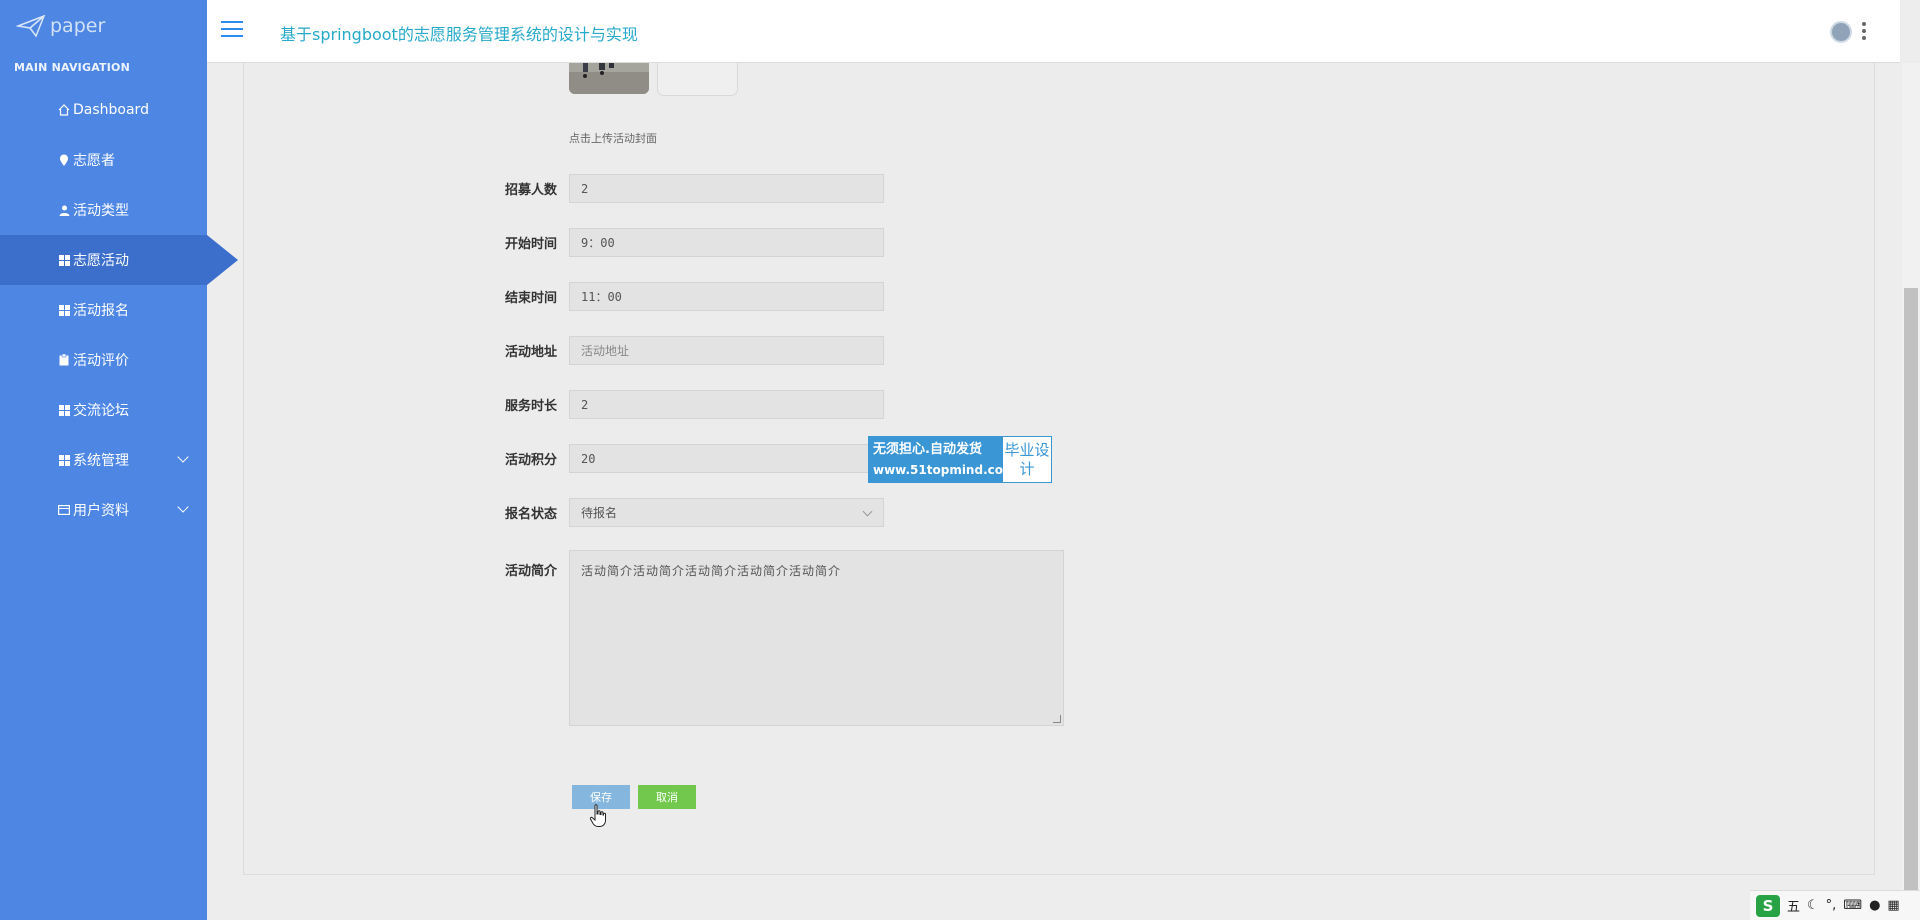 The image size is (1920, 920). I want to click on sidebar: paper MAIN NAVIGATION Dashboard 志愿者 活动类型, so click(119, 460).